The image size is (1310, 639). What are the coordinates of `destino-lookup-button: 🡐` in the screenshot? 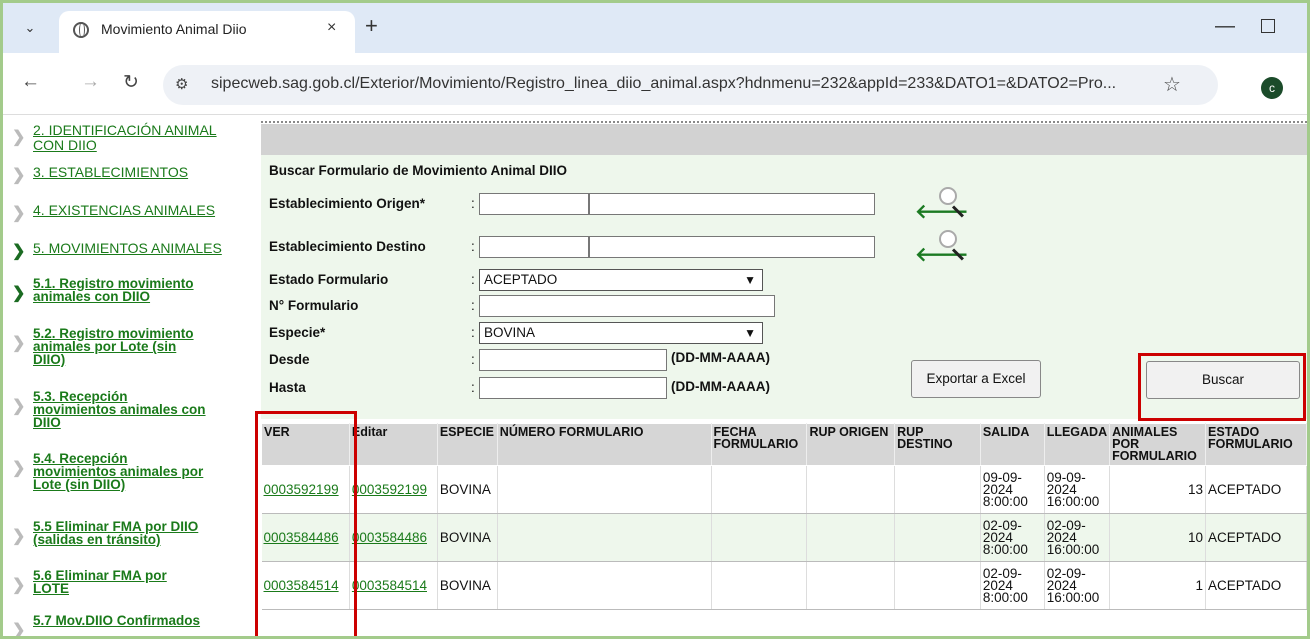 It's located at (950, 250).